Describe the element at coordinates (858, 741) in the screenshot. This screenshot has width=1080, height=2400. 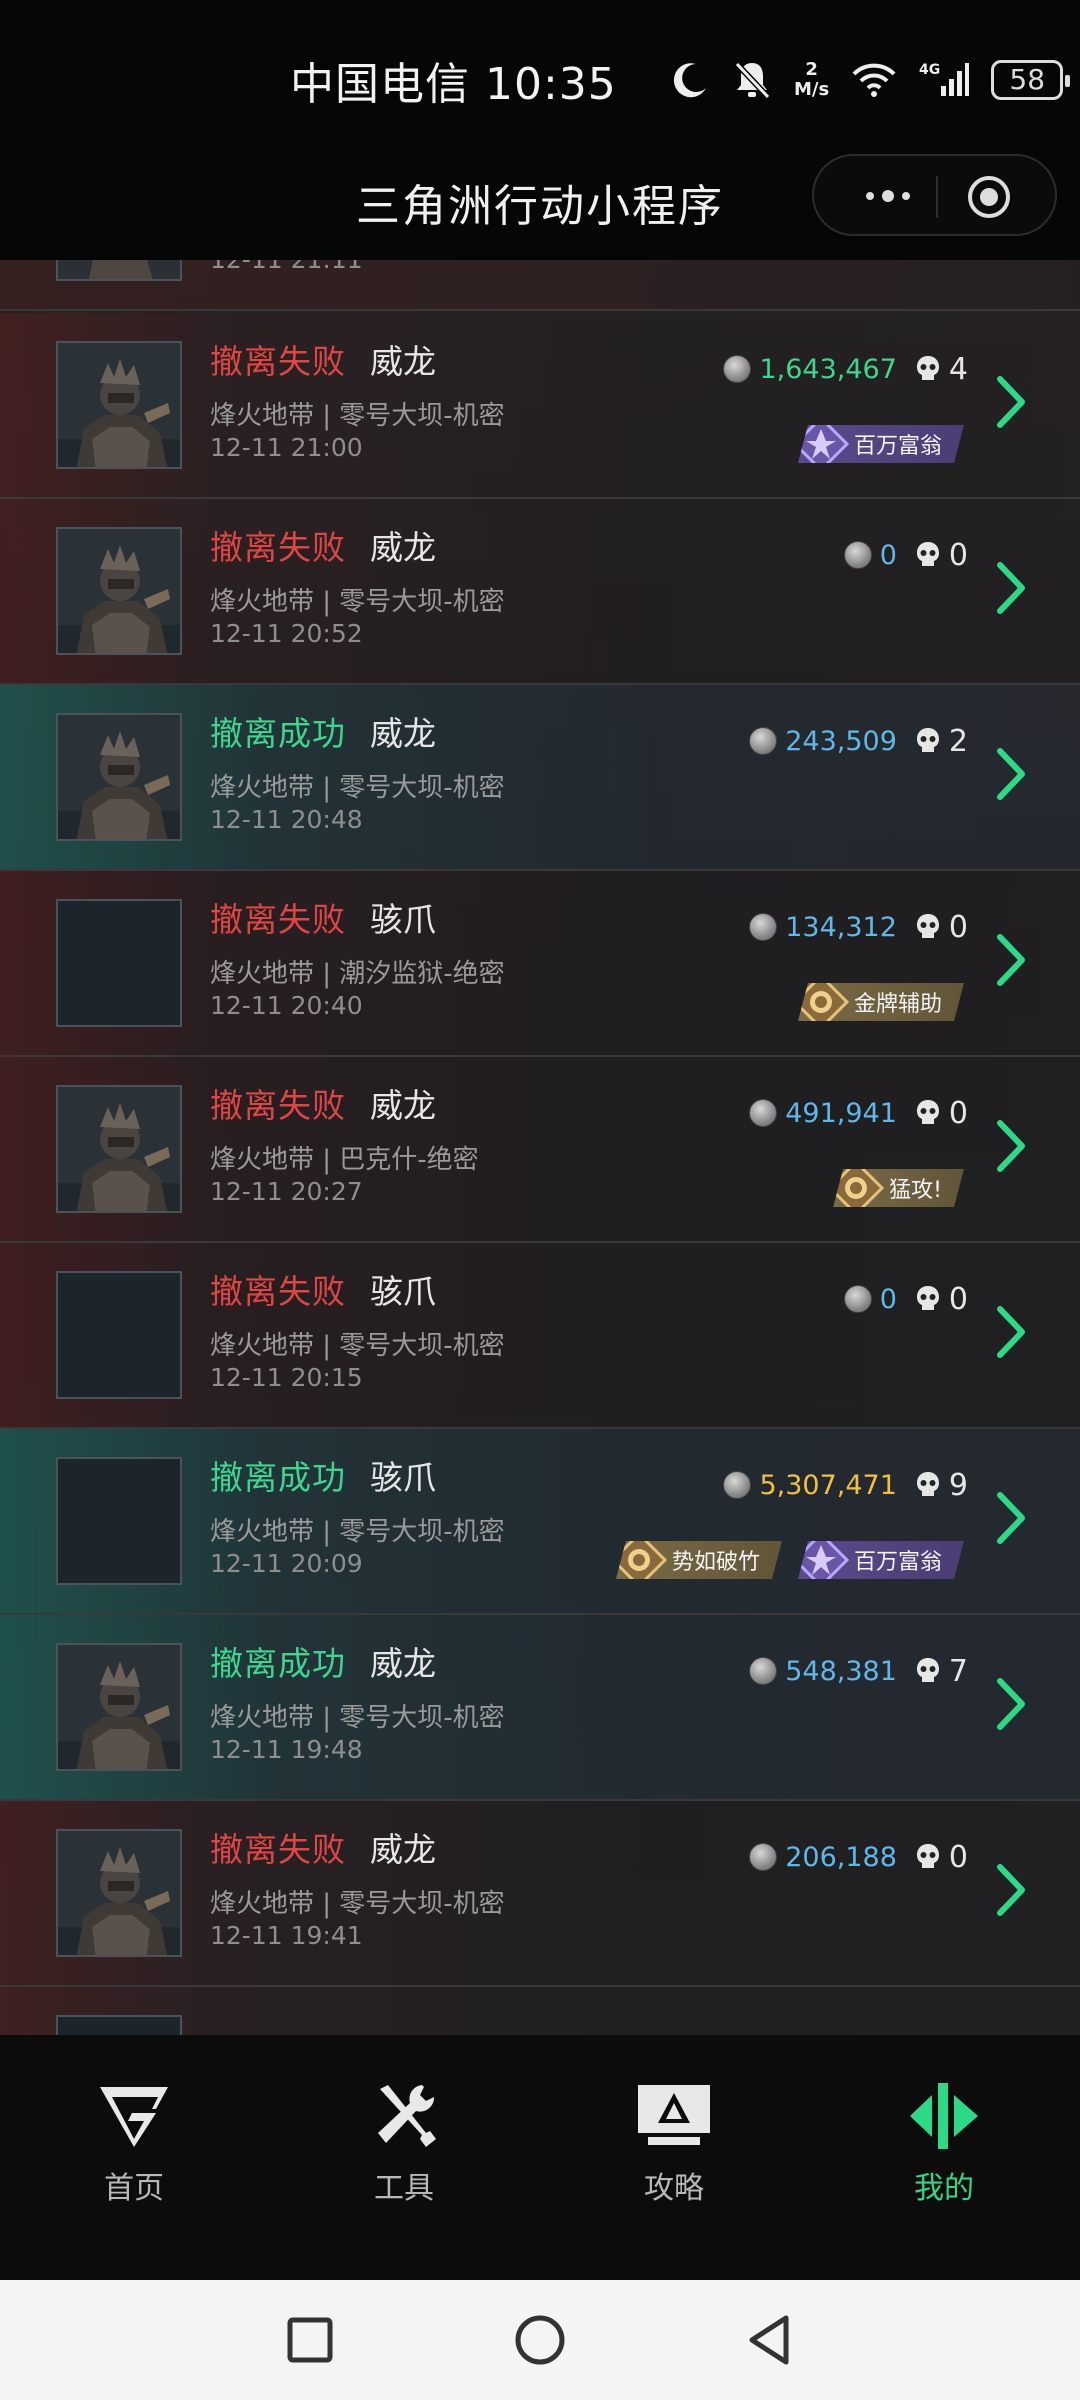
I see `match-stats: 243,509 2` at that location.